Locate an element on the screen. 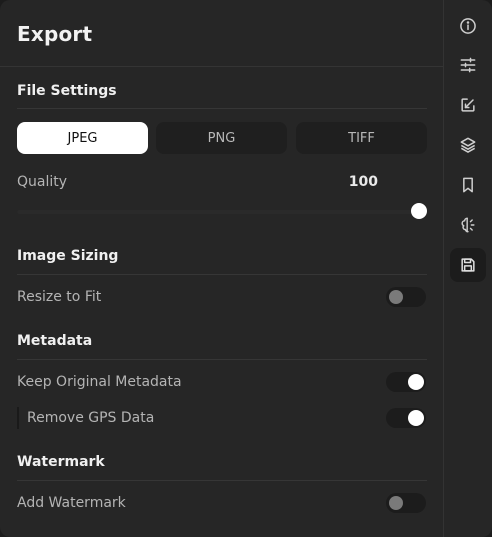 The height and width of the screenshot is (537, 492). bookmark-button is located at coordinates (468, 185).